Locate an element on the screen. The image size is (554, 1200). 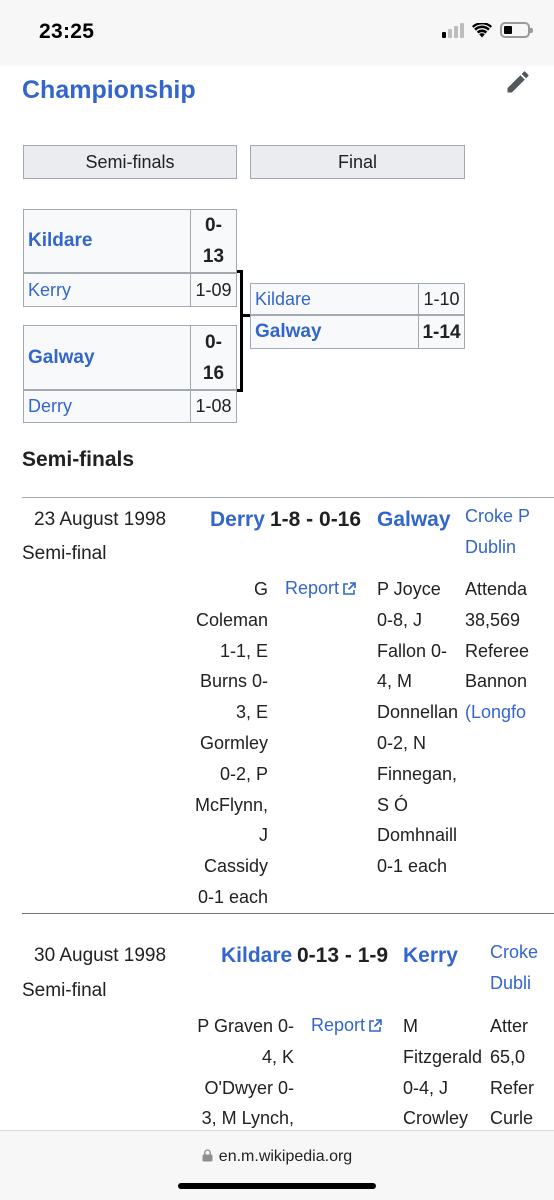
match-away-team: Kerry is located at coordinates (430, 956).